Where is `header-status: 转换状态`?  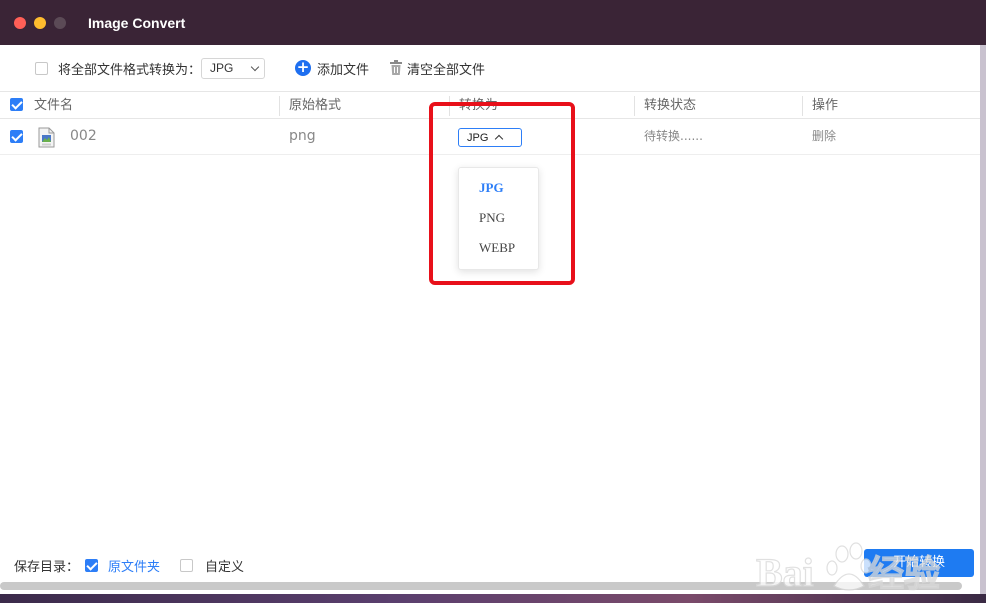
header-status: 转换状态 is located at coordinates (670, 105).